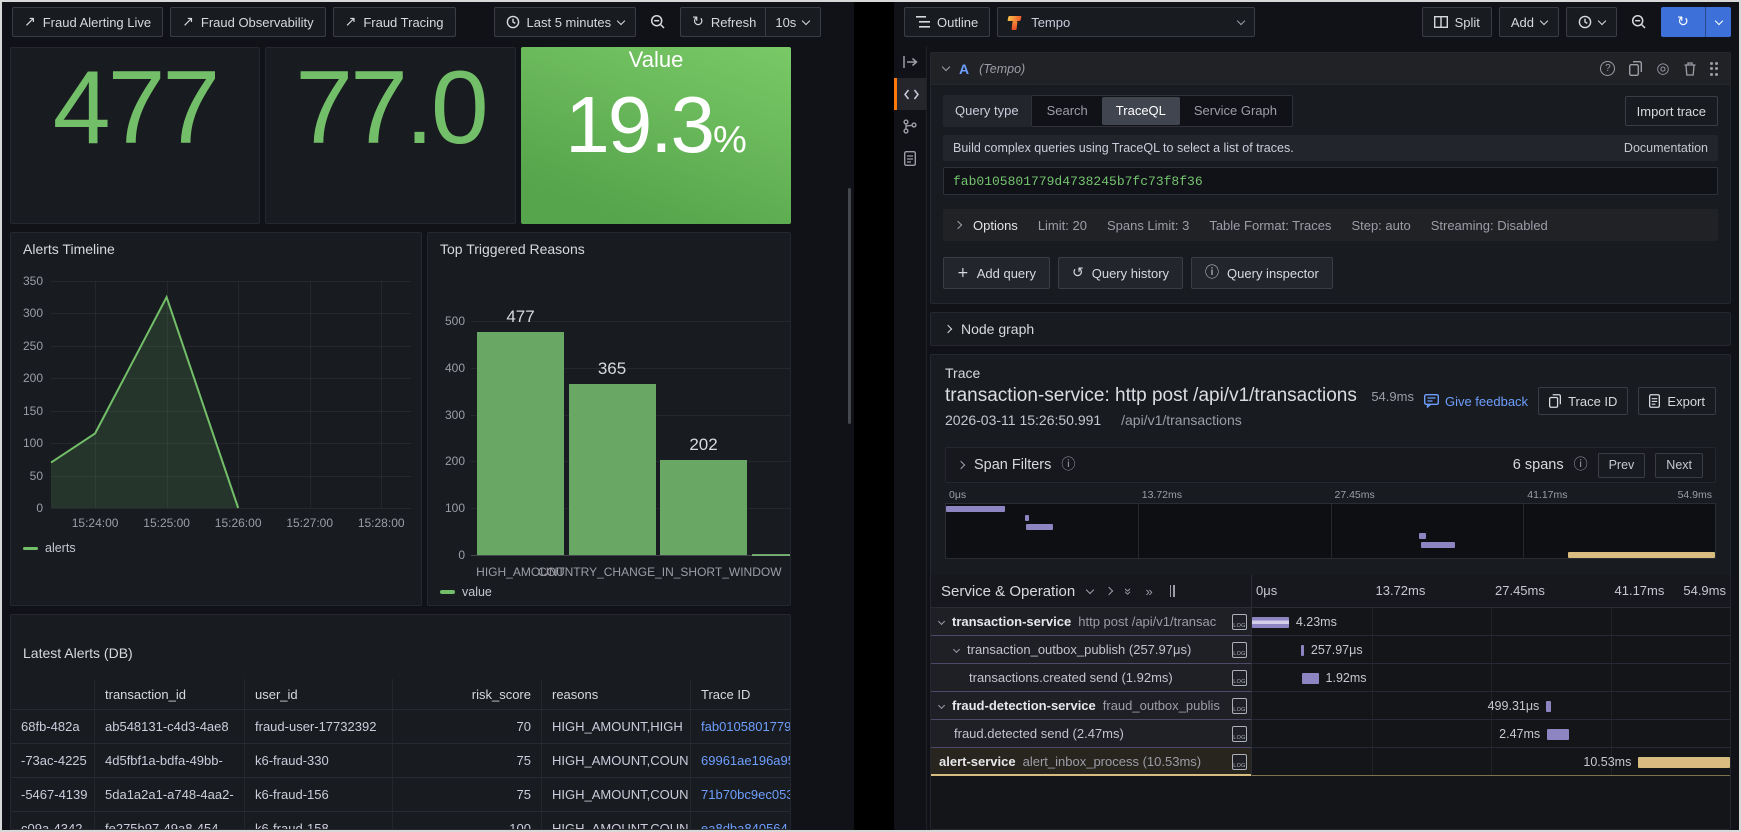 The height and width of the screenshot is (832, 1741). I want to click on rail-item-branch, so click(910, 126).